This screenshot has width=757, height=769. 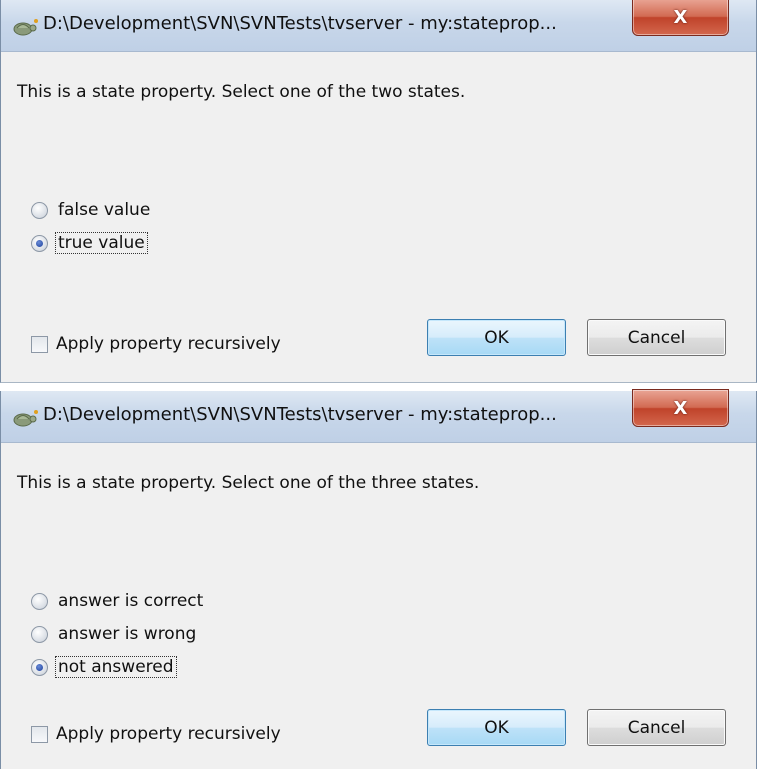 I want to click on radio-option-true-value: true value, so click(x=89, y=243).